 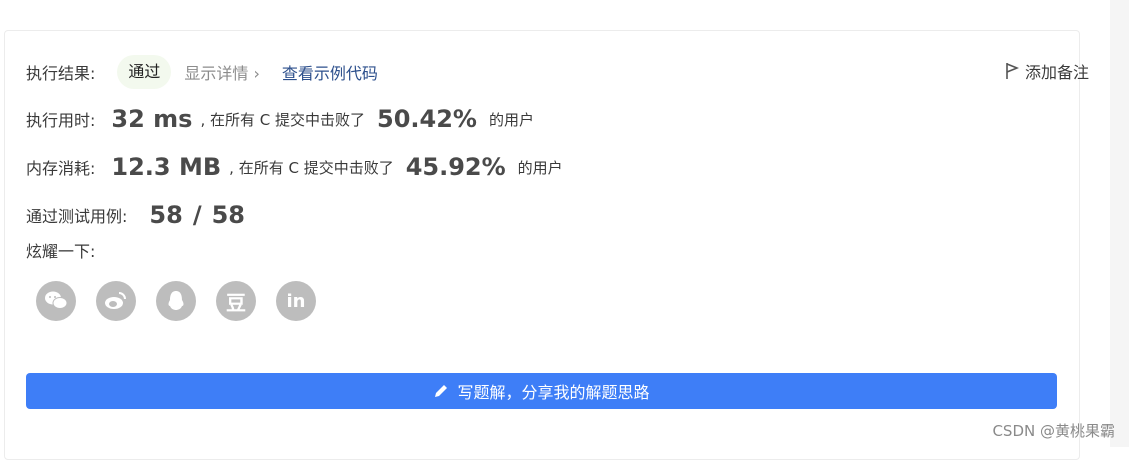 I want to click on runtime-row: 执行用时: 32 ms , 在所有 C 提交中击败了 50.42% 的用户, so click(x=280, y=119).